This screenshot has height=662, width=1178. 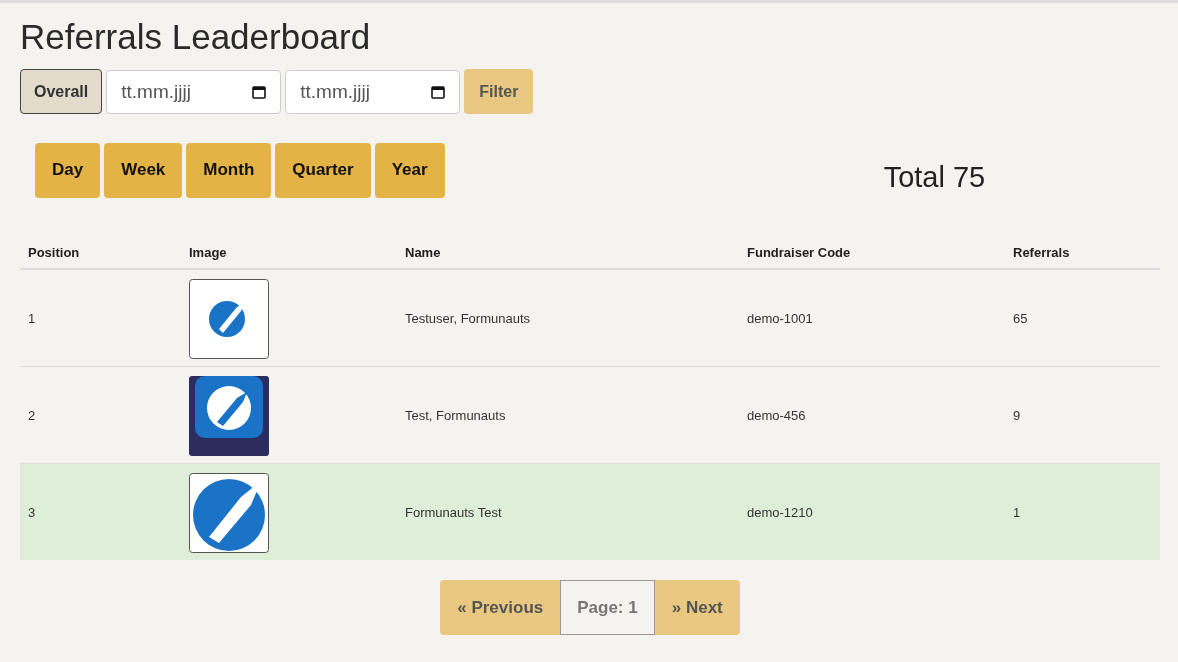 What do you see at coordinates (289, 253) in the screenshot?
I see `column-header: Image` at bounding box center [289, 253].